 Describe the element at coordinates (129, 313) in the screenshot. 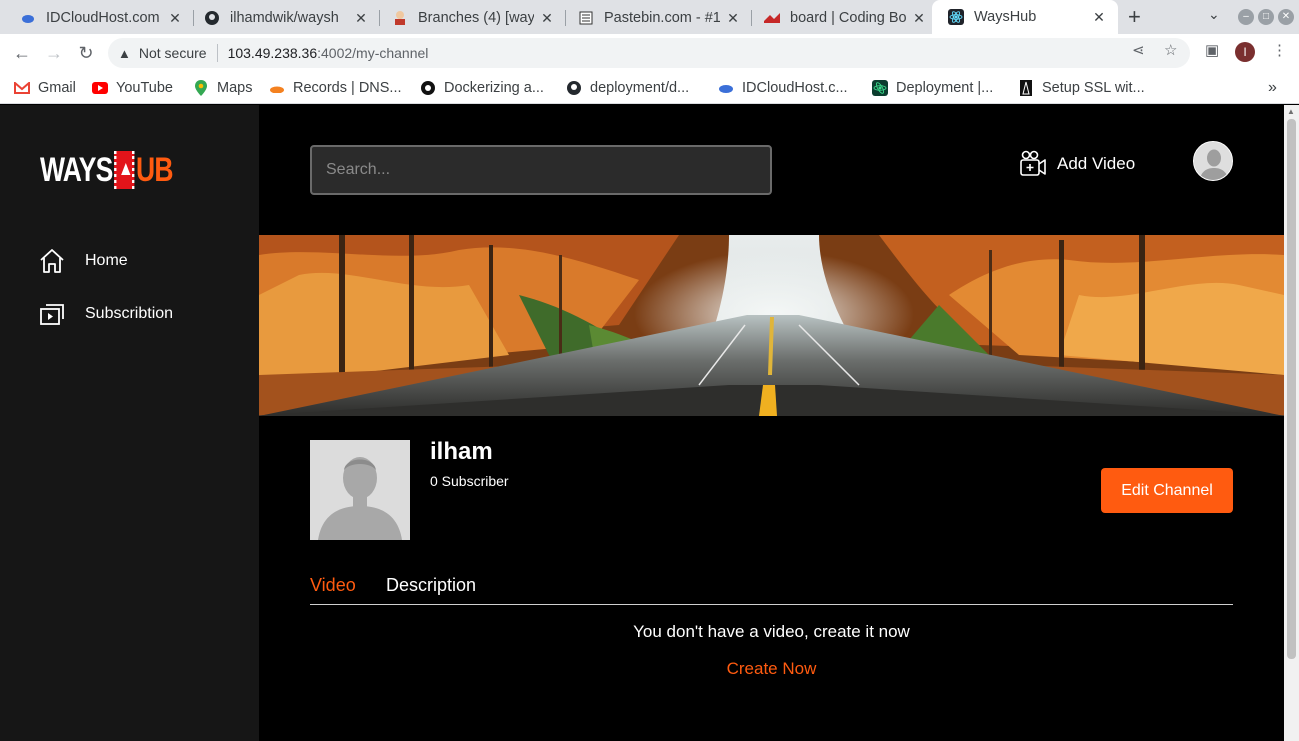

I see `sidebar-item-label: Subscribtion` at that location.